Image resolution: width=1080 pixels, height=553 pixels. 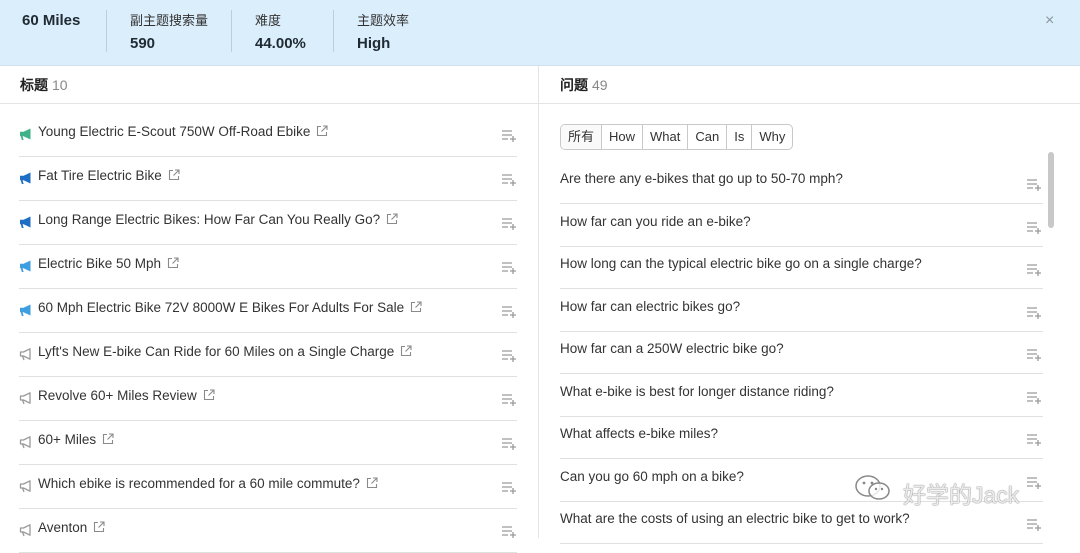 I want to click on question-row: How far can you ride an e-bike?, so click(x=801, y=226).